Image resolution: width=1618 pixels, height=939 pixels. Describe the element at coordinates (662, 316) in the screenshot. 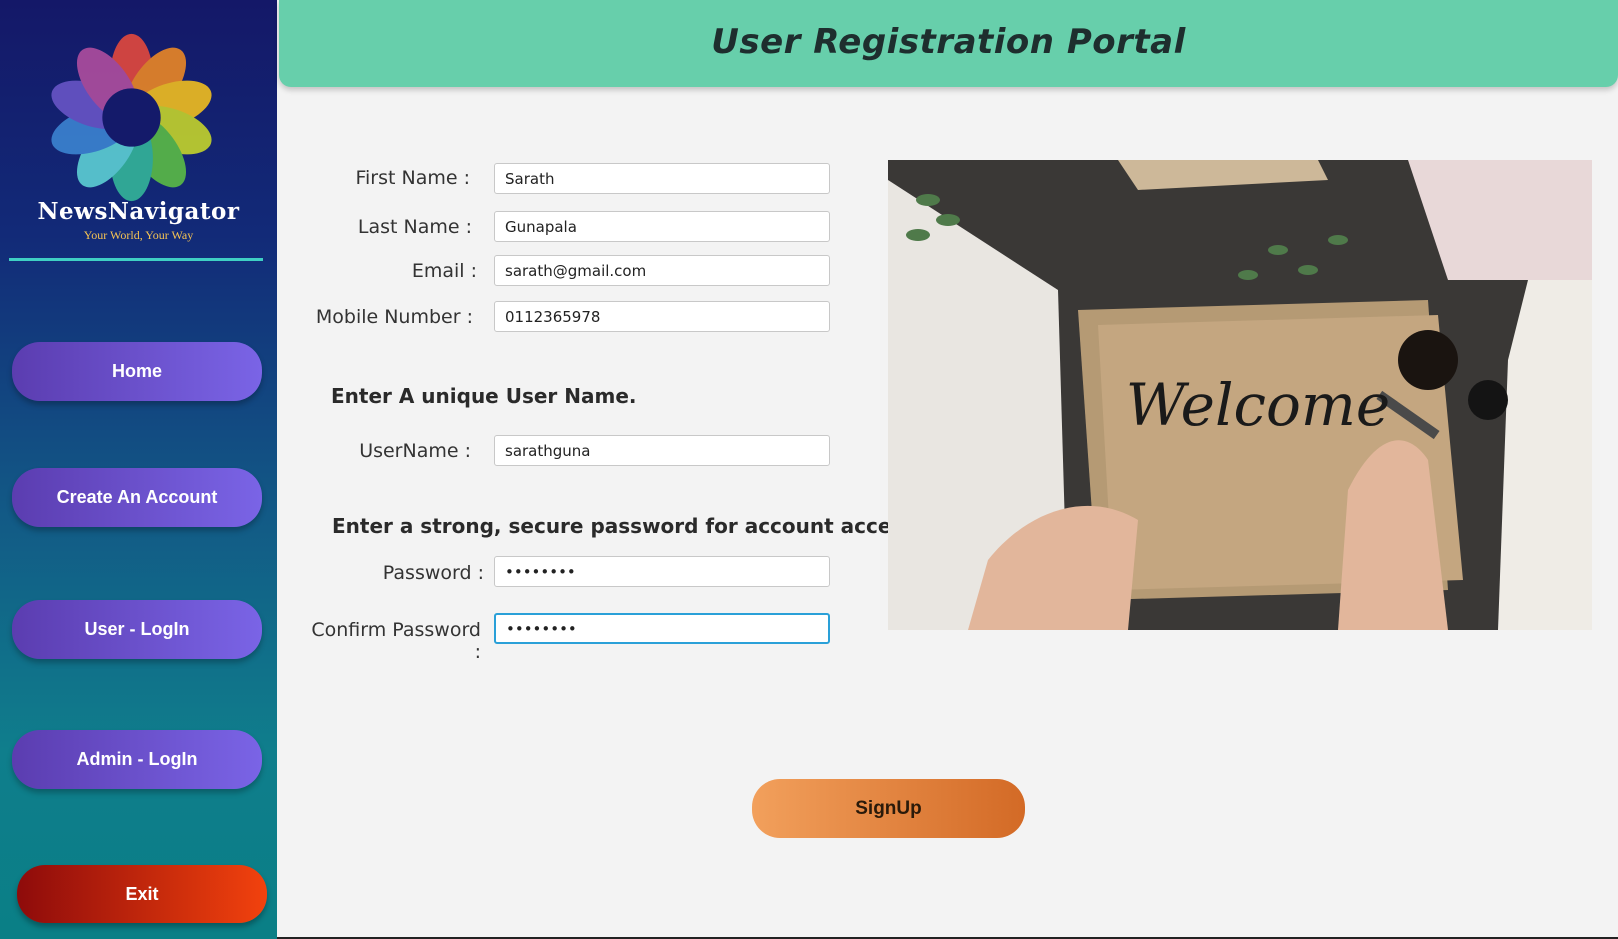

I see `mobile-number-field: 0112365978` at that location.